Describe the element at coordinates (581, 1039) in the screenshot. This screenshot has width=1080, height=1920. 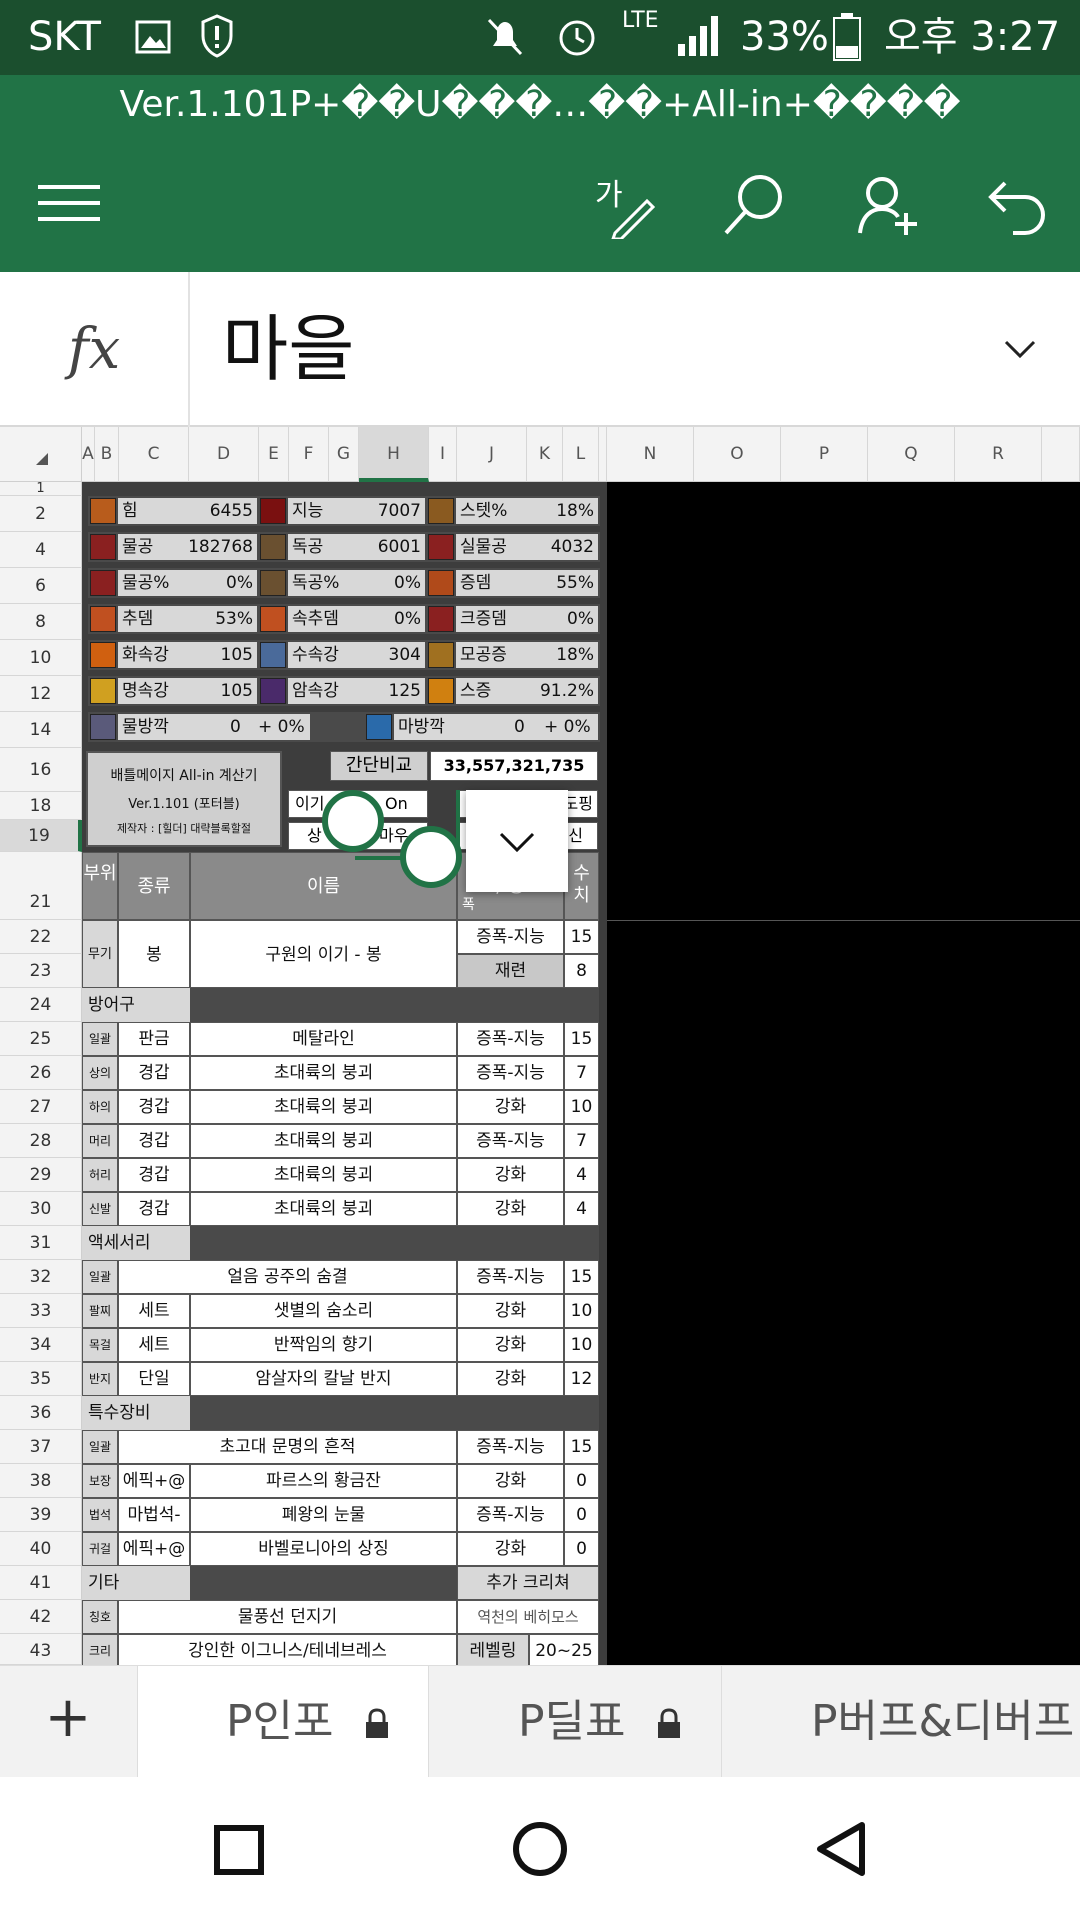
I see `armor-value: 15` at that location.